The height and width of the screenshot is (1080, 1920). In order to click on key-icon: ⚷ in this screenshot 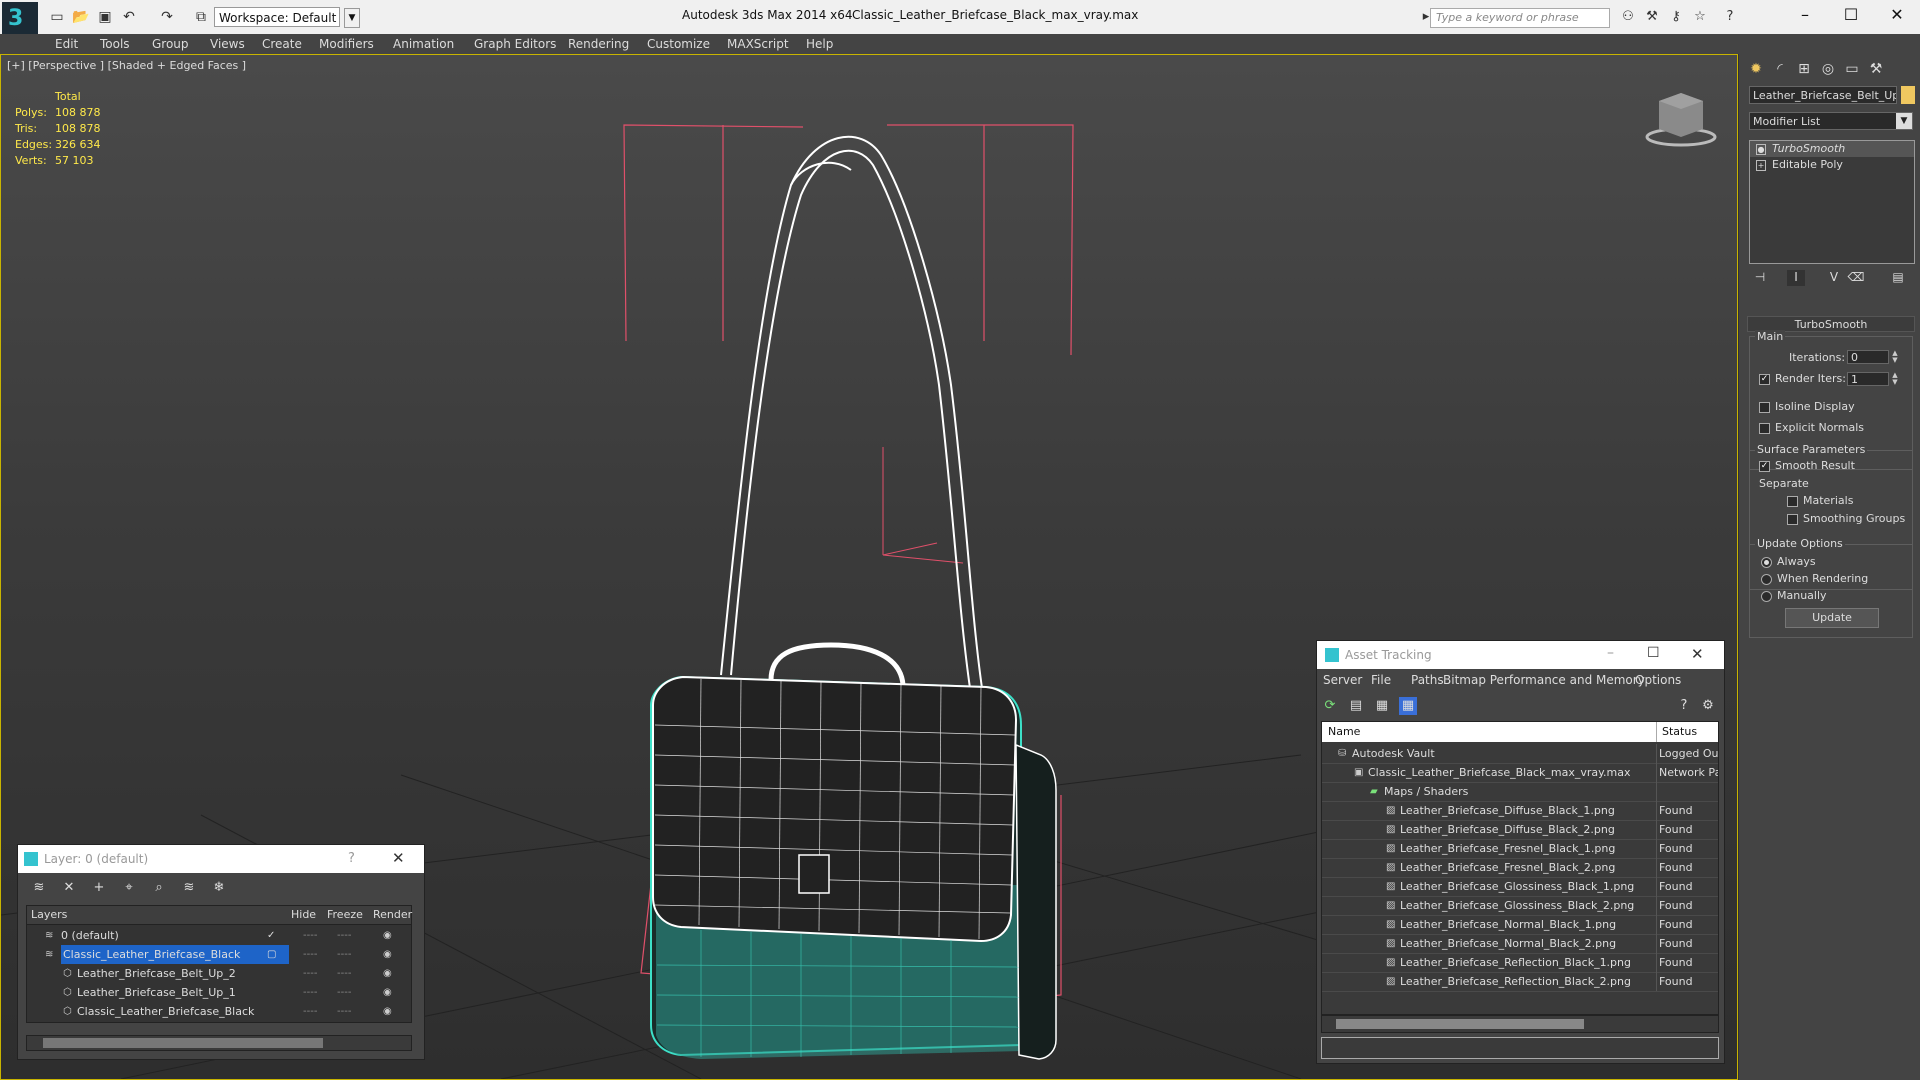, I will do `click(1676, 17)`.